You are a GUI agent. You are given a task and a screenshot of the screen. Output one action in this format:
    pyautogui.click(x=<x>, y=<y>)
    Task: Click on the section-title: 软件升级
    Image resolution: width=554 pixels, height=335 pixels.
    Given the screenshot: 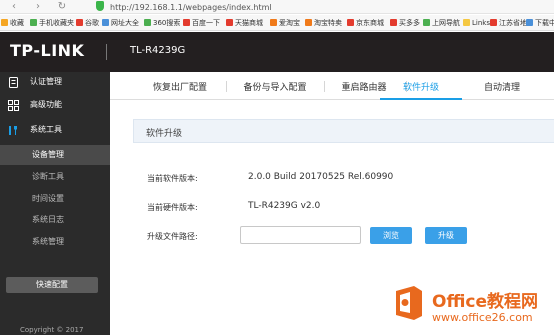 What is the action you would take?
    pyautogui.click(x=164, y=134)
    